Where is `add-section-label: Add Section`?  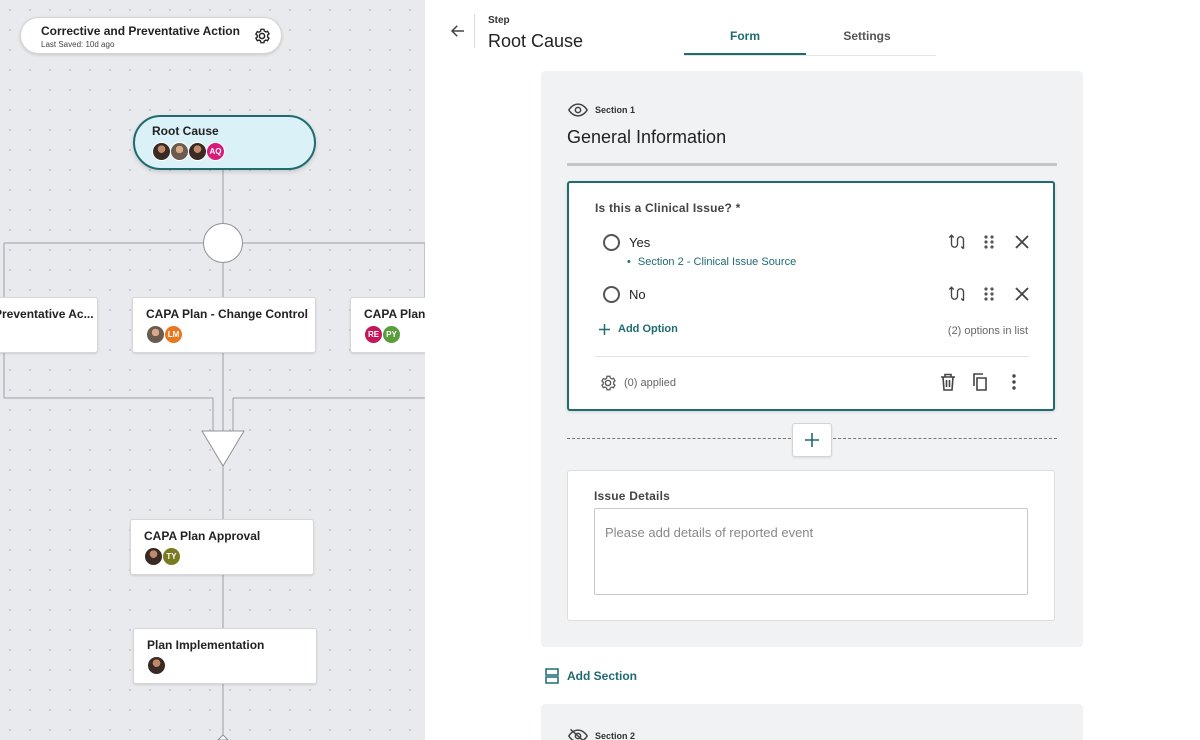 add-section-label: Add Section is located at coordinates (602, 676).